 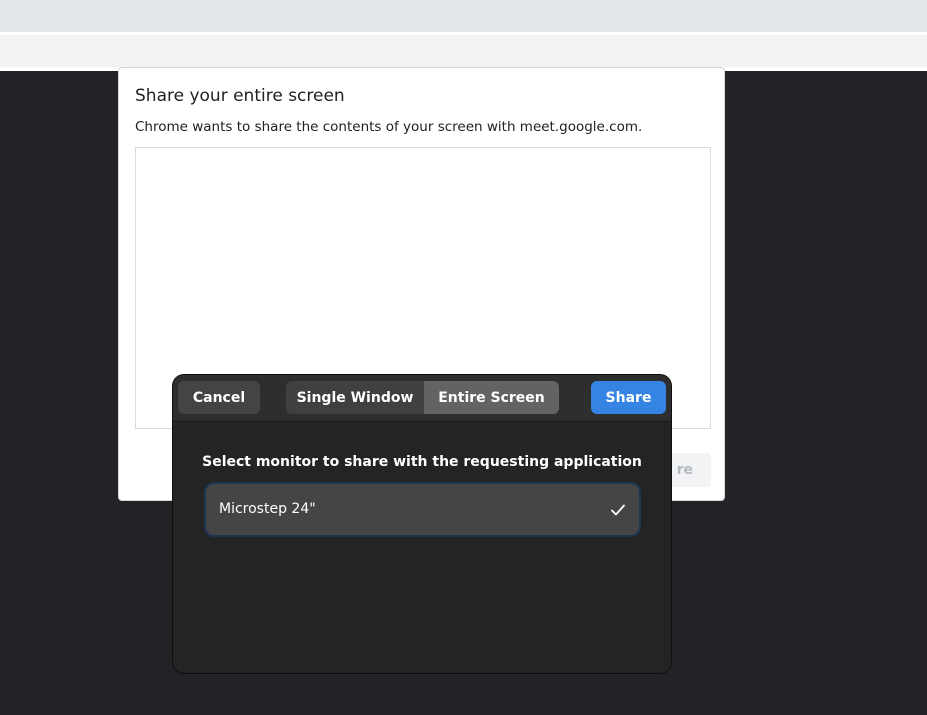 I want to click on portal-header-bar: Cancel Single Window Entire Screen Share, so click(x=422, y=398).